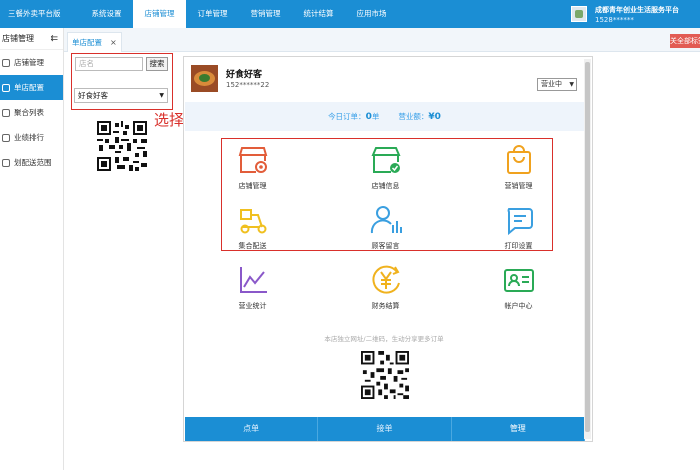  Describe the element at coordinates (265, 14) in the screenshot. I see `topnav-marketing-management: 营销管理` at that location.